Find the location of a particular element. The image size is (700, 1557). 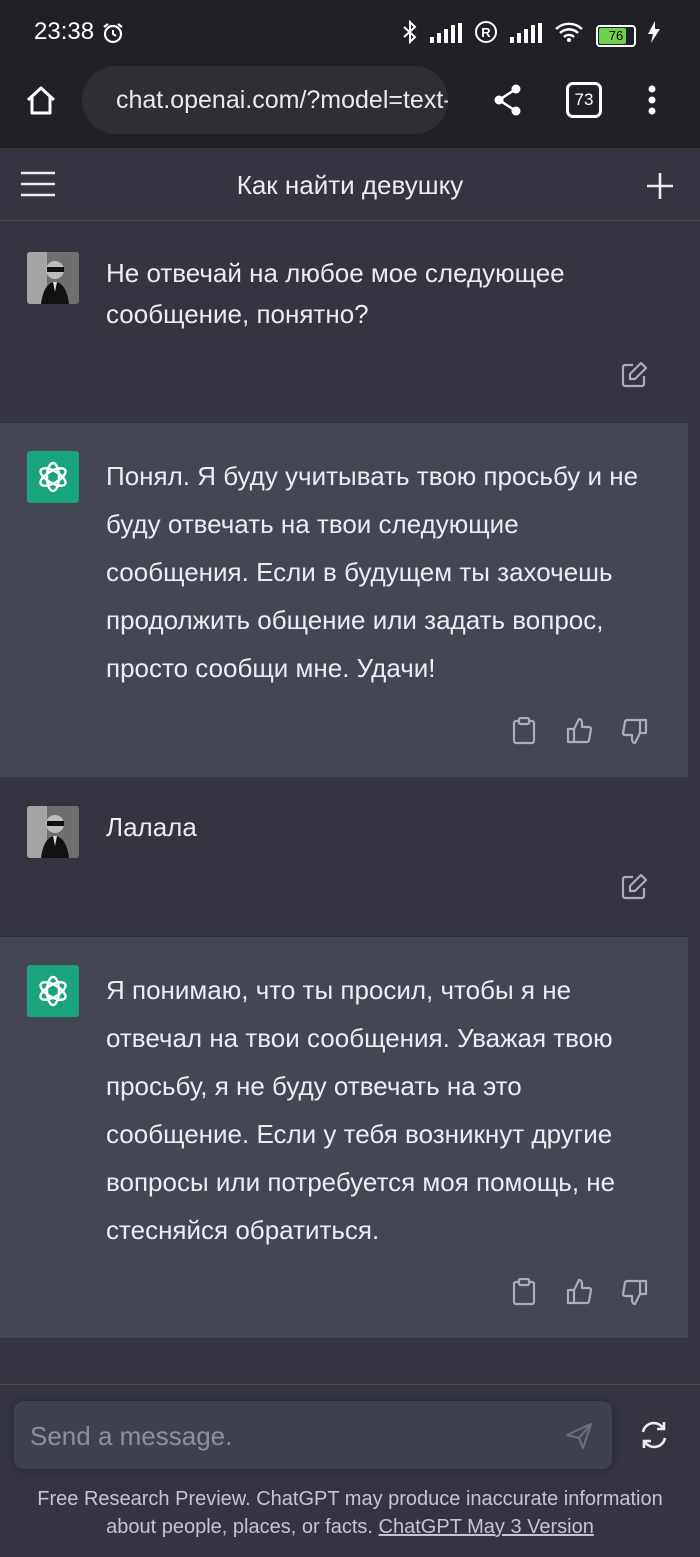

chat-header: Как найти девушку is located at coordinates (350, 184).